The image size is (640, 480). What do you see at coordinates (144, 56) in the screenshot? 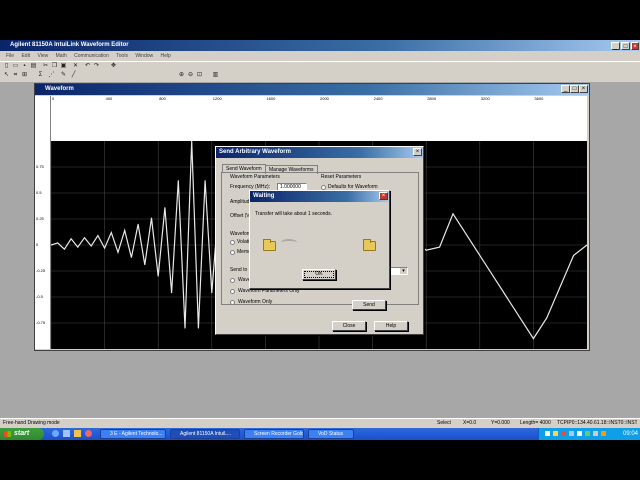
I see `menu-window: Window` at bounding box center [144, 56].